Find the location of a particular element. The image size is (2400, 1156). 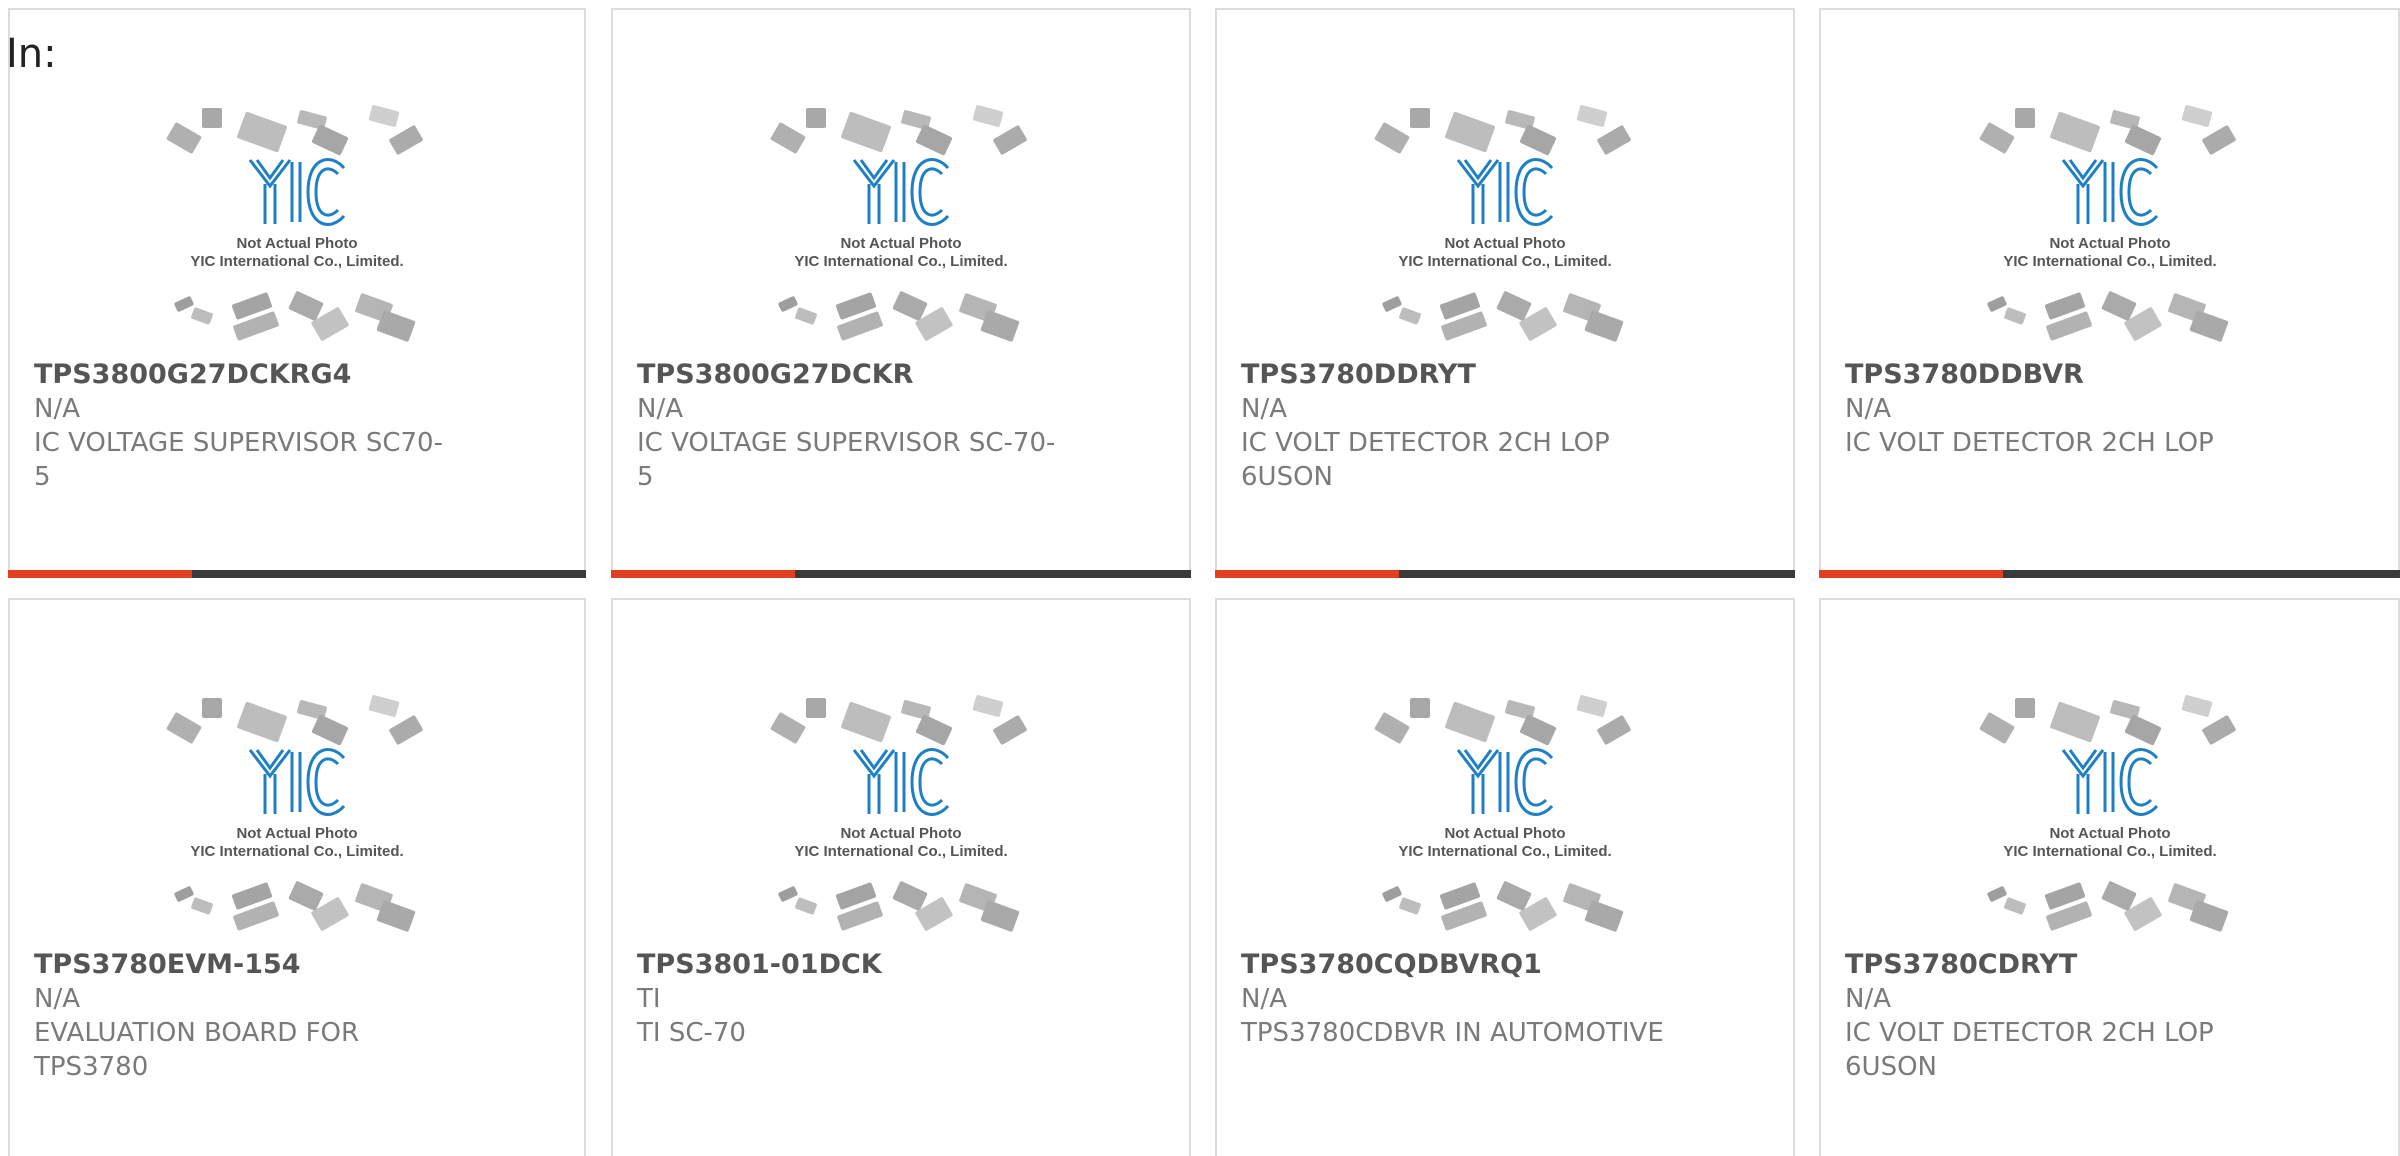

part-number: TPS3800G27DCKR is located at coordinates (847, 375).